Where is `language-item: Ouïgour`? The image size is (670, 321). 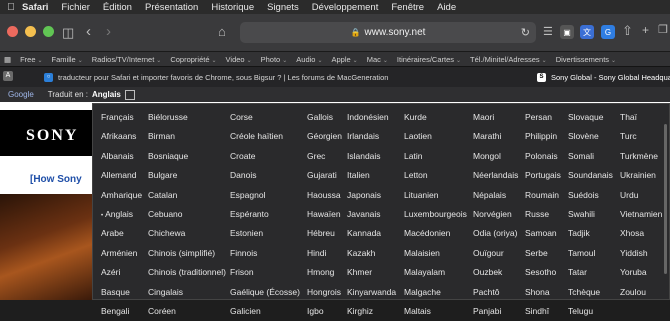 language-item: Ouïgour is located at coordinates (495, 253).